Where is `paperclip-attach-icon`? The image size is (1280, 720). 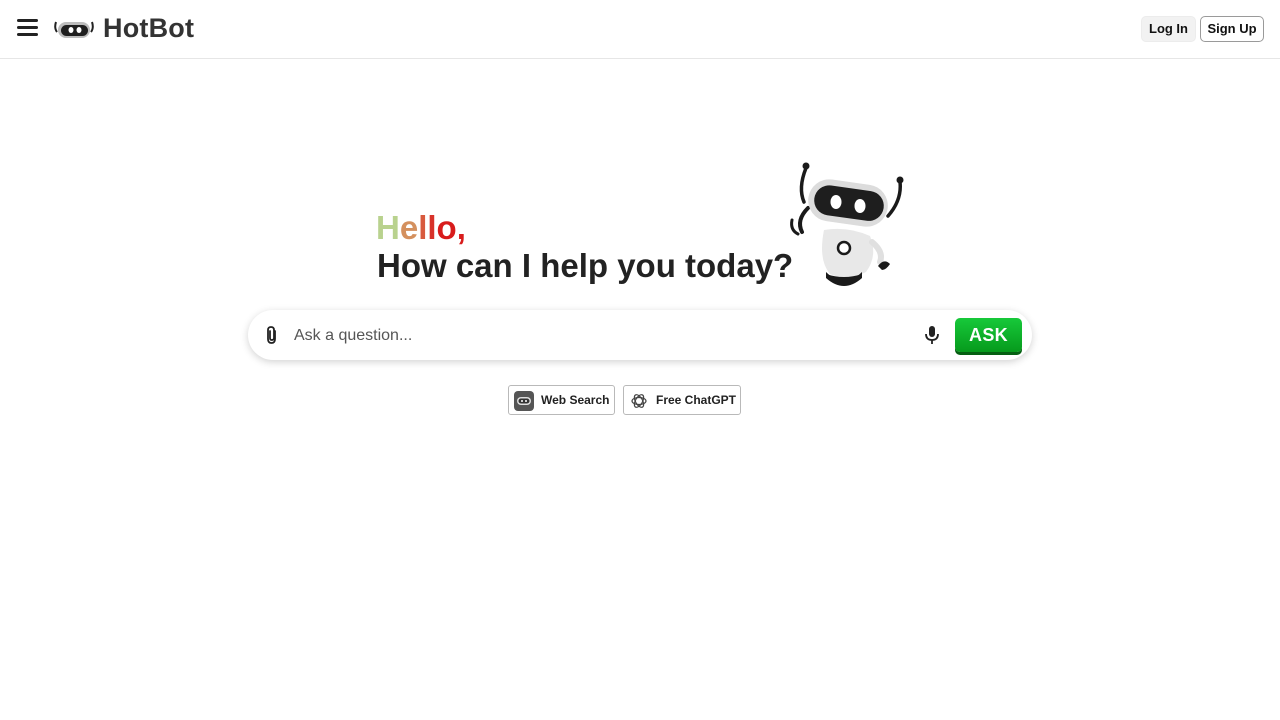 paperclip-attach-icon is located at coordinates (272, 337).